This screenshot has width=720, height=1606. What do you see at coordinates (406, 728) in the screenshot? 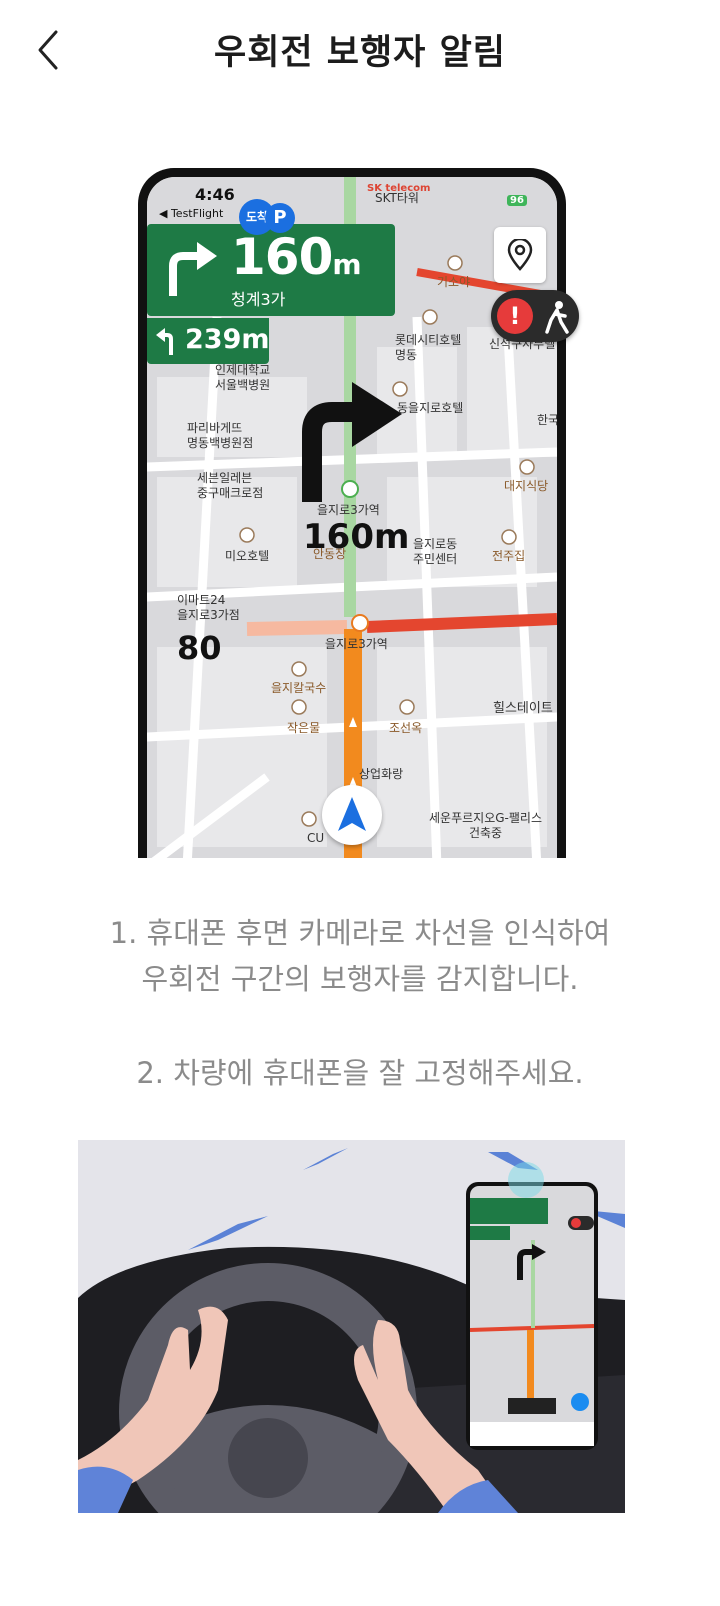
I see `map-label: 조선옥` at bounding box center [406, 728].